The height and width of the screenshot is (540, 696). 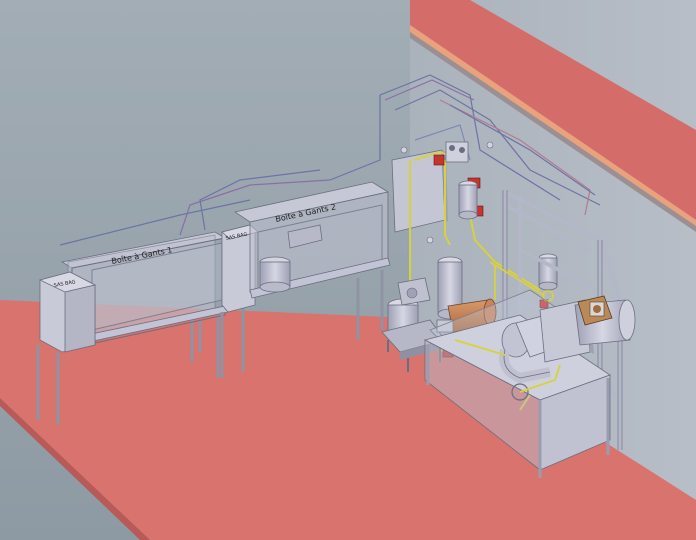 I want to click on manifold, so click(x=457, y=152).